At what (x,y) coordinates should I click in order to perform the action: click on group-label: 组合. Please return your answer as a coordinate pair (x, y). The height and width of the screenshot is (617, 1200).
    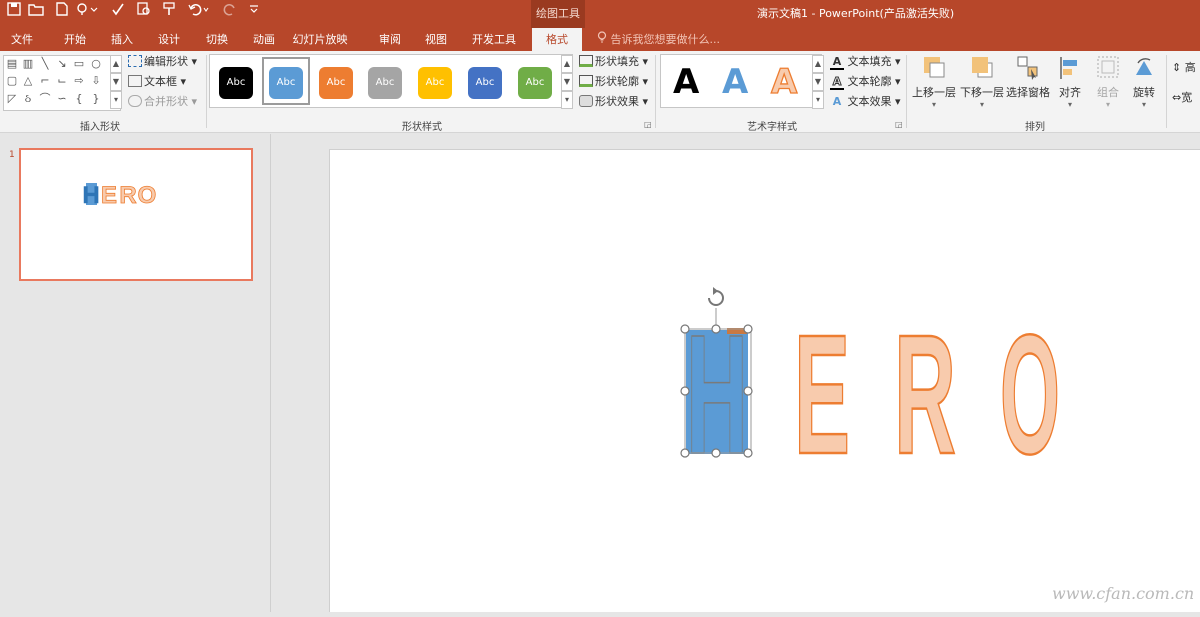
    Looking at the image, I should click on (1108, 92).